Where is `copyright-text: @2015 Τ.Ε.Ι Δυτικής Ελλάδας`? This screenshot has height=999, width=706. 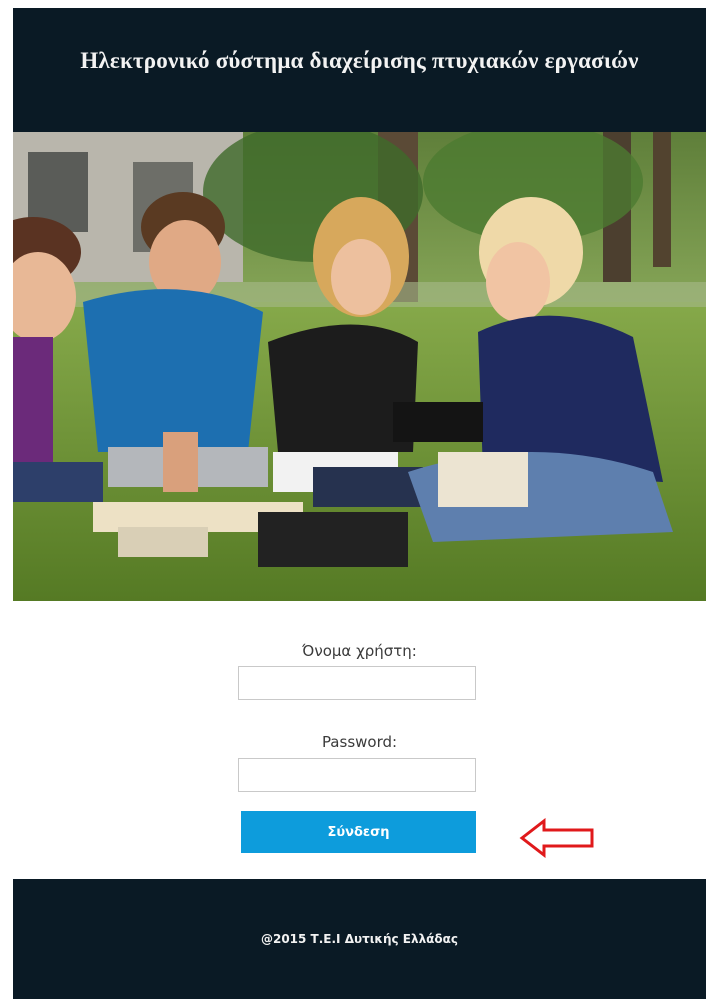
copyright-text: @2015 Τ.Ε.Ι Δυτικής Ελλάδας is located at coordinates (359, 939).